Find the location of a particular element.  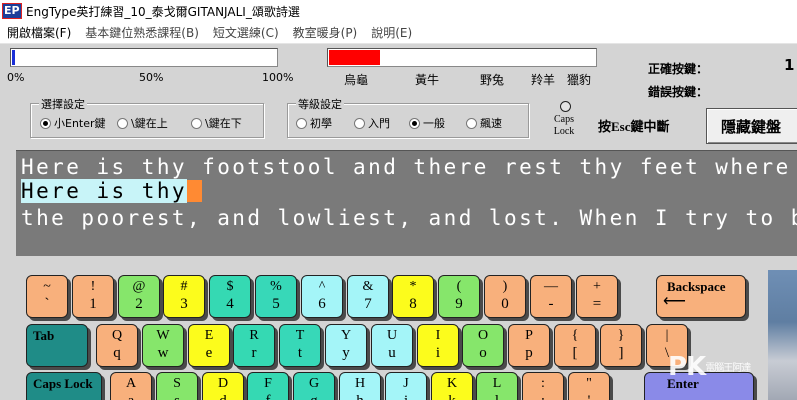

key-row2-8: Oo is located at coordinates (483, 345).